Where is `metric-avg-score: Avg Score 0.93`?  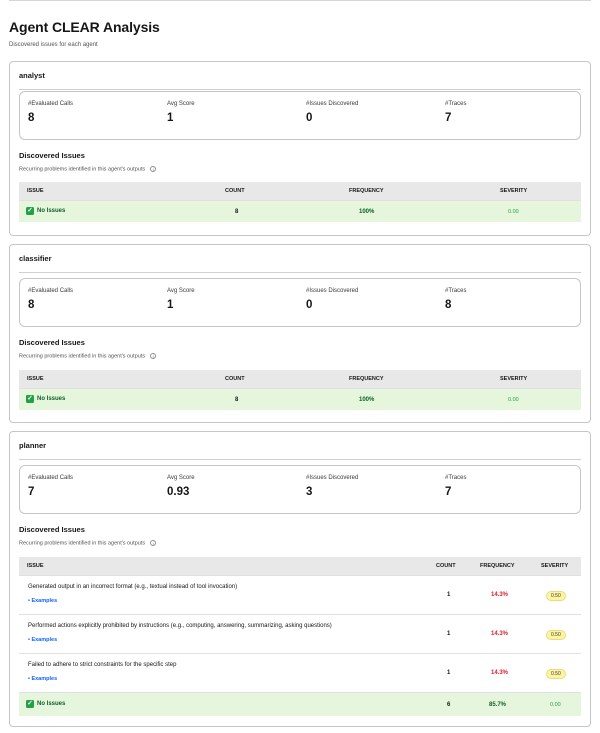
metric-avg-score: Avg Score 0.93 is located at coordinates (181, 486).